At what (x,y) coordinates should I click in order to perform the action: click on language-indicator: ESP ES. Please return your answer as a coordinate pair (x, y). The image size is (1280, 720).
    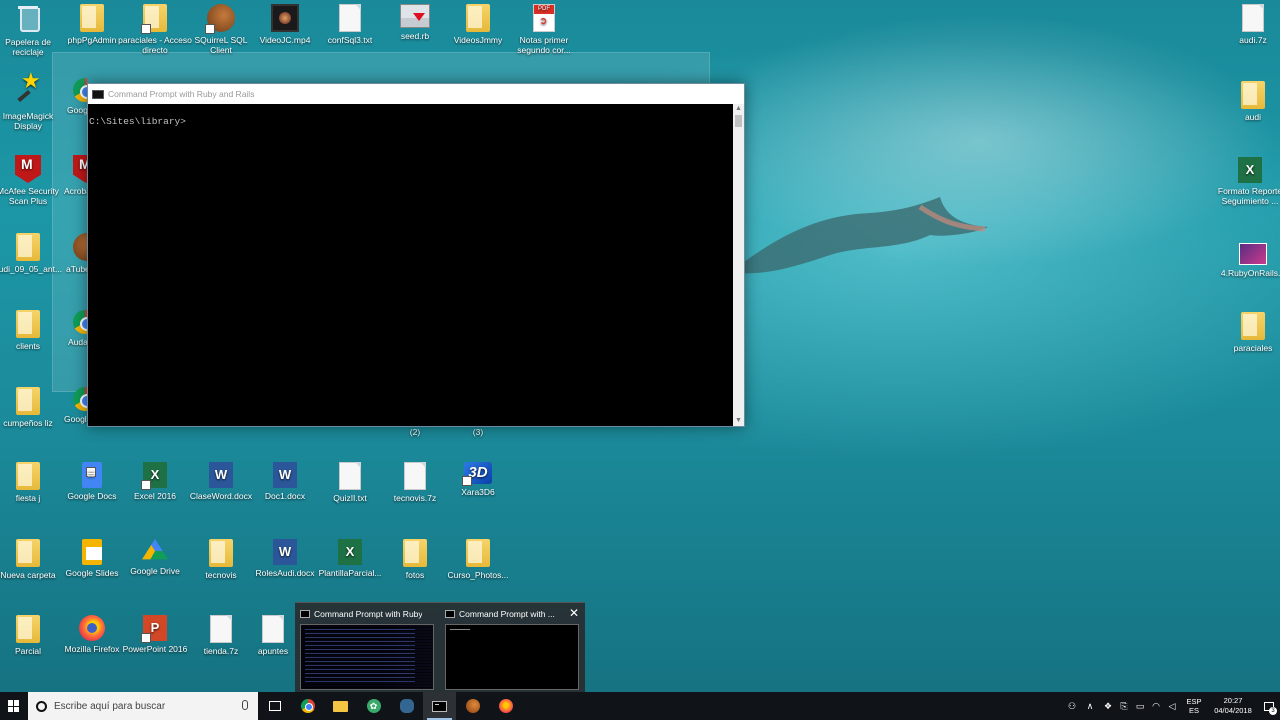
    Looking at the image, I should click on (1194, 706).